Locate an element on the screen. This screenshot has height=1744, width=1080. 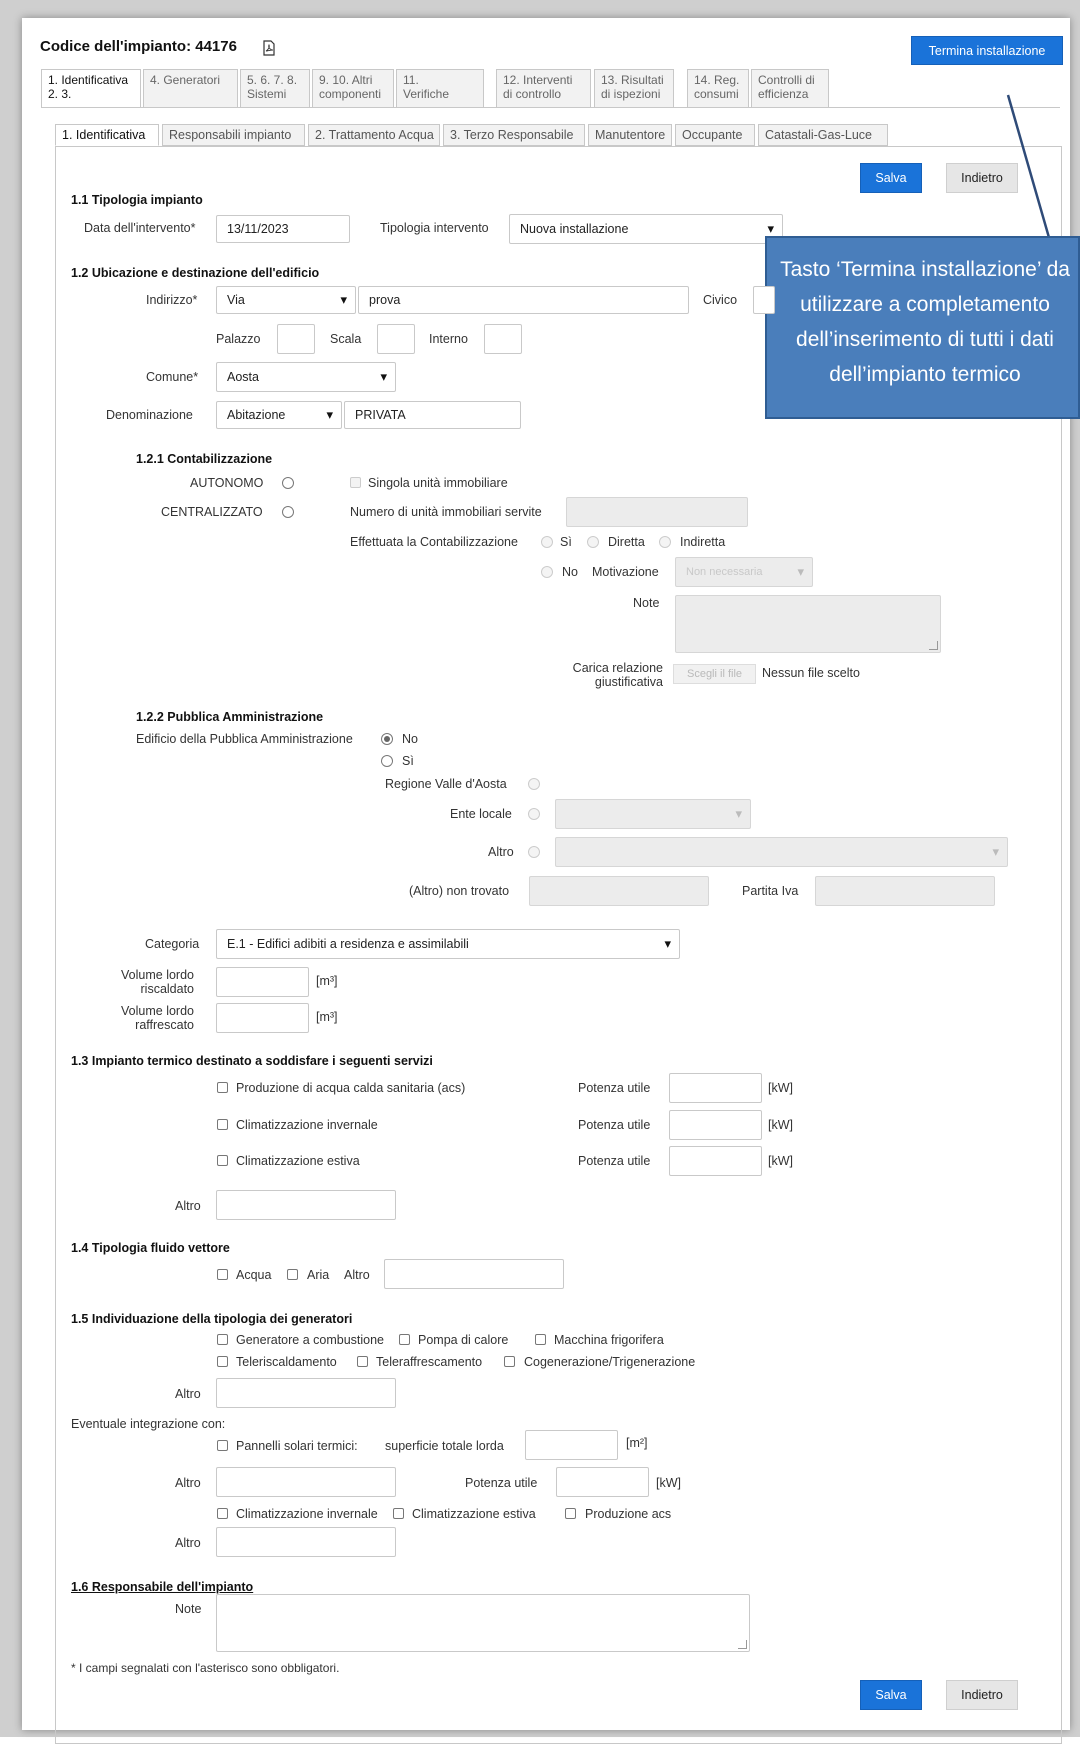
back-button-bottom: Indietro is located at coordinates (982, 1695).